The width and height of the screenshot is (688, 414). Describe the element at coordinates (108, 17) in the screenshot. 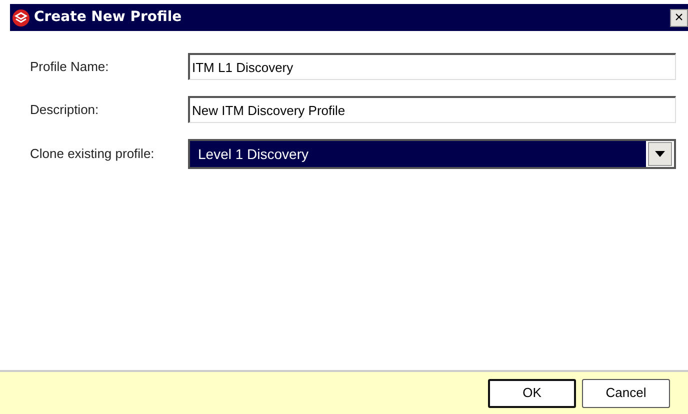

I see `window-title: Create New Profile` at that location.